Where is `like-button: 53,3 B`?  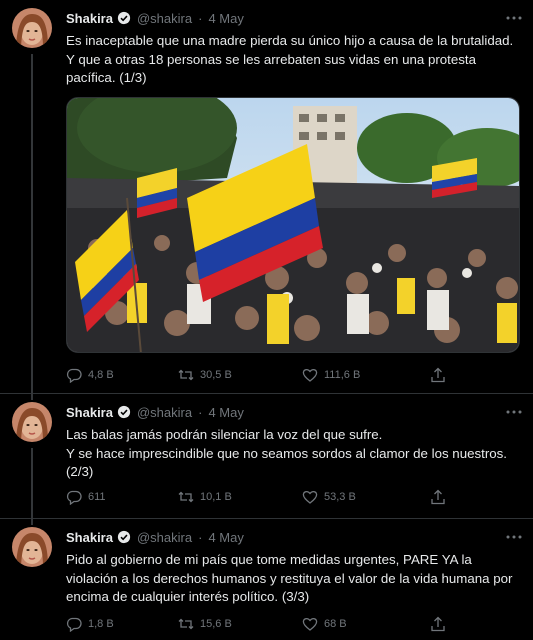
like-button: 53,3 B is located at coordinates (329, 497).